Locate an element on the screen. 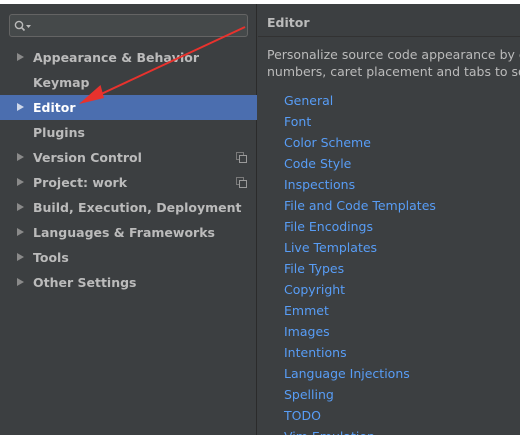 The image size is (520, 435). search-icon is located at coordinates (23, 26).